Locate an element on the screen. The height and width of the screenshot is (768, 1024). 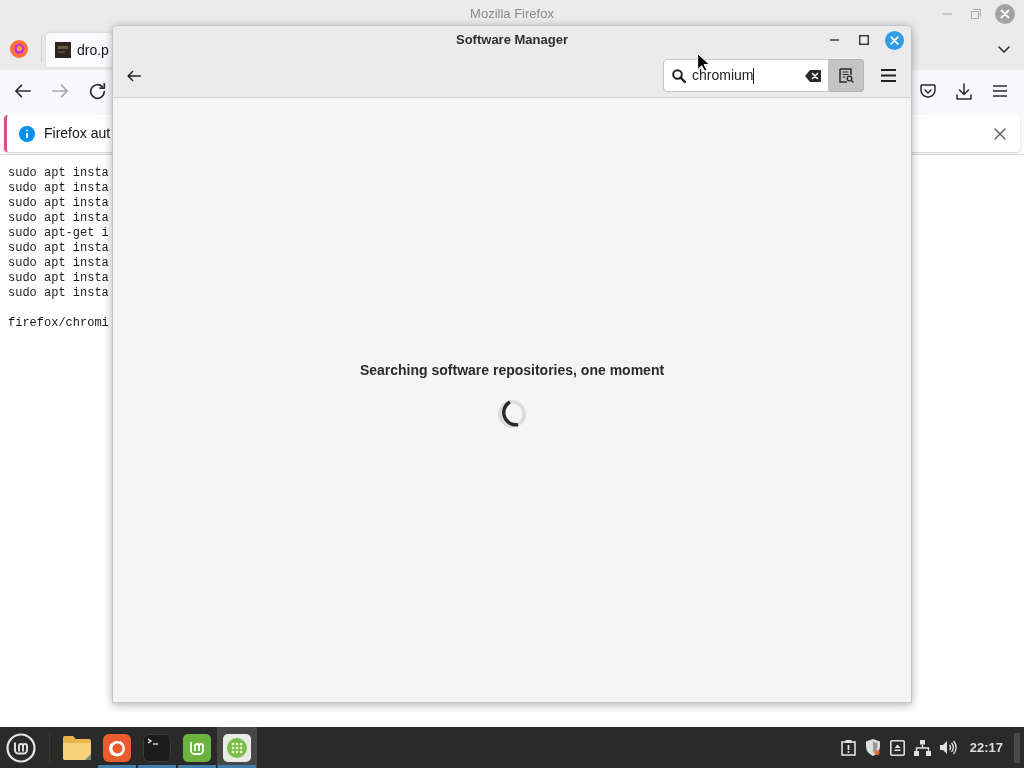
code-line: sudo apt-get i is located at coordinates (58, 233).